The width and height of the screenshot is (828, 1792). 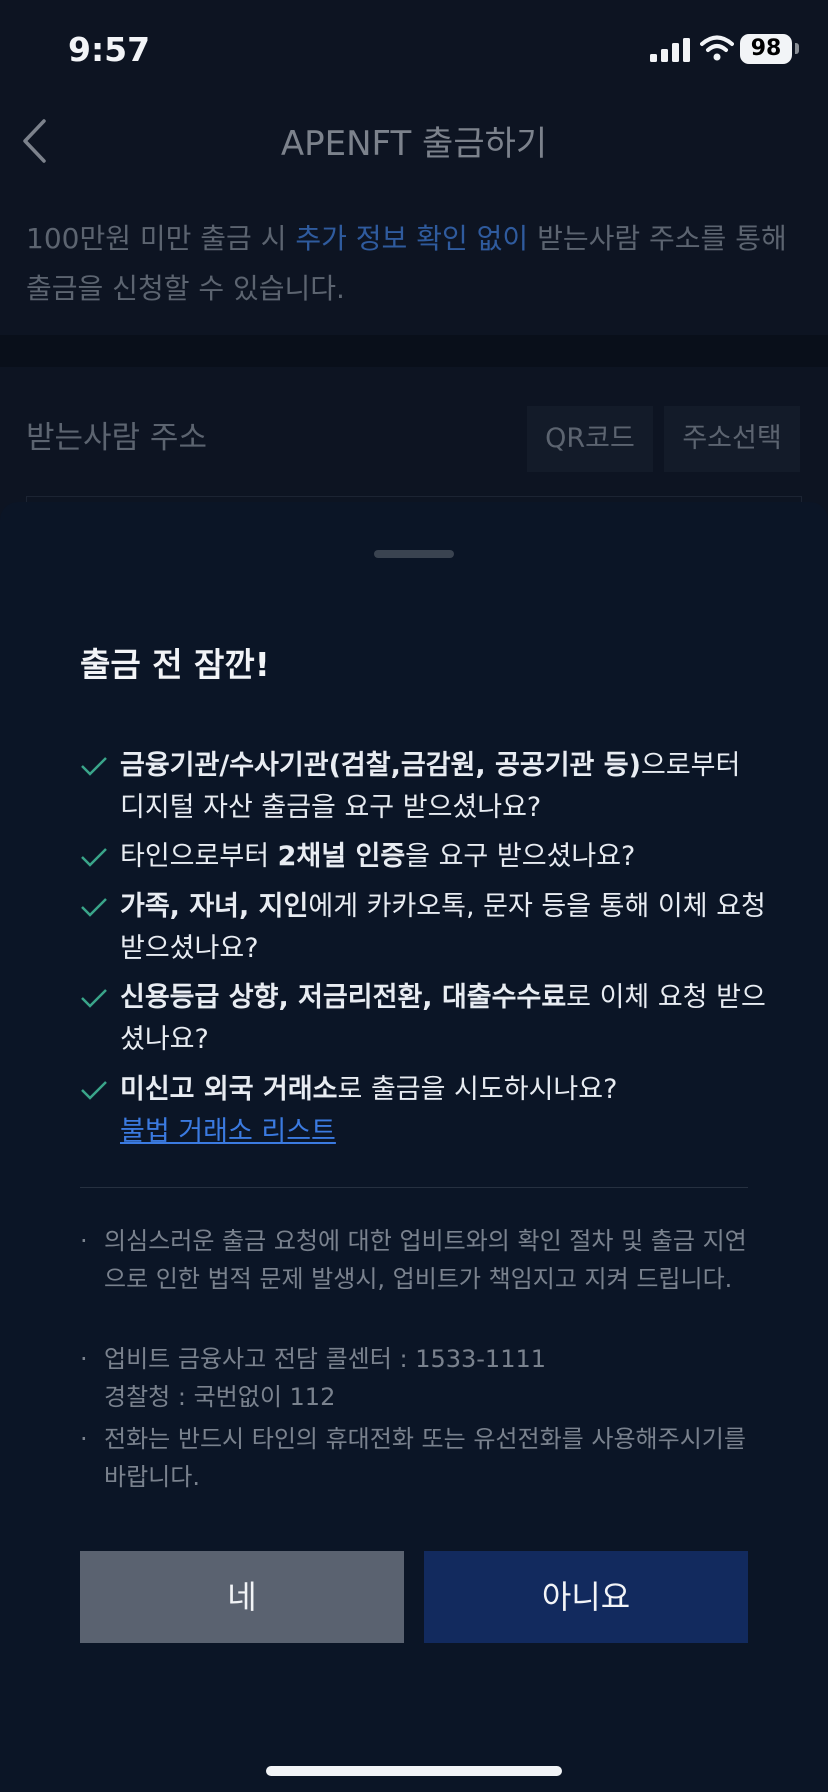 What do you see at coordinates (220, 1397) in the screenshot?
I see `note-text: 경찰청 : 국번없이 112` at bounding box center [220, 1397].